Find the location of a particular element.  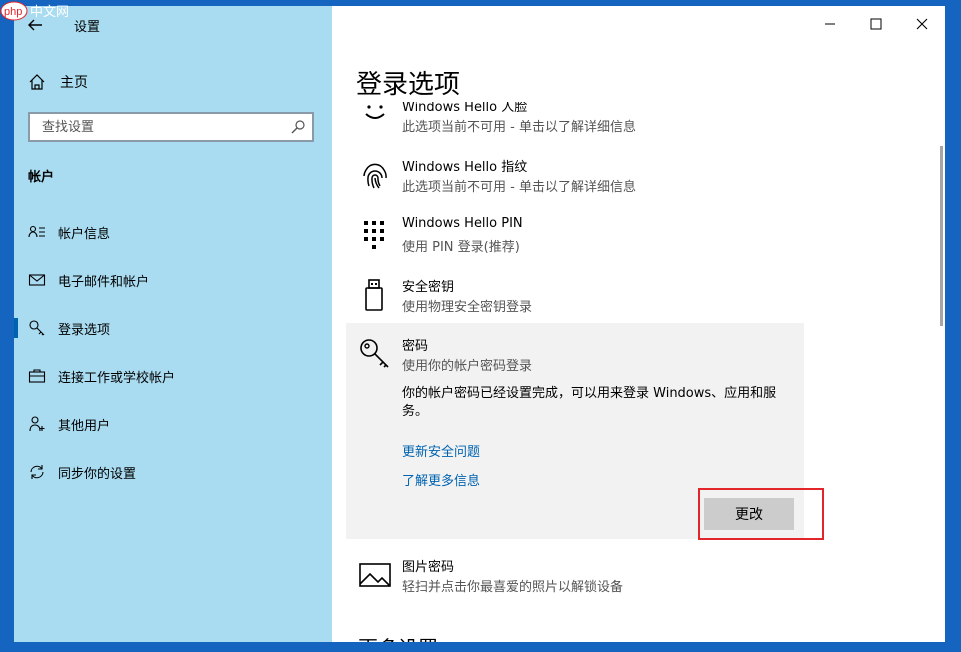

home-label: 主页 is located at coordinates (74, 83).